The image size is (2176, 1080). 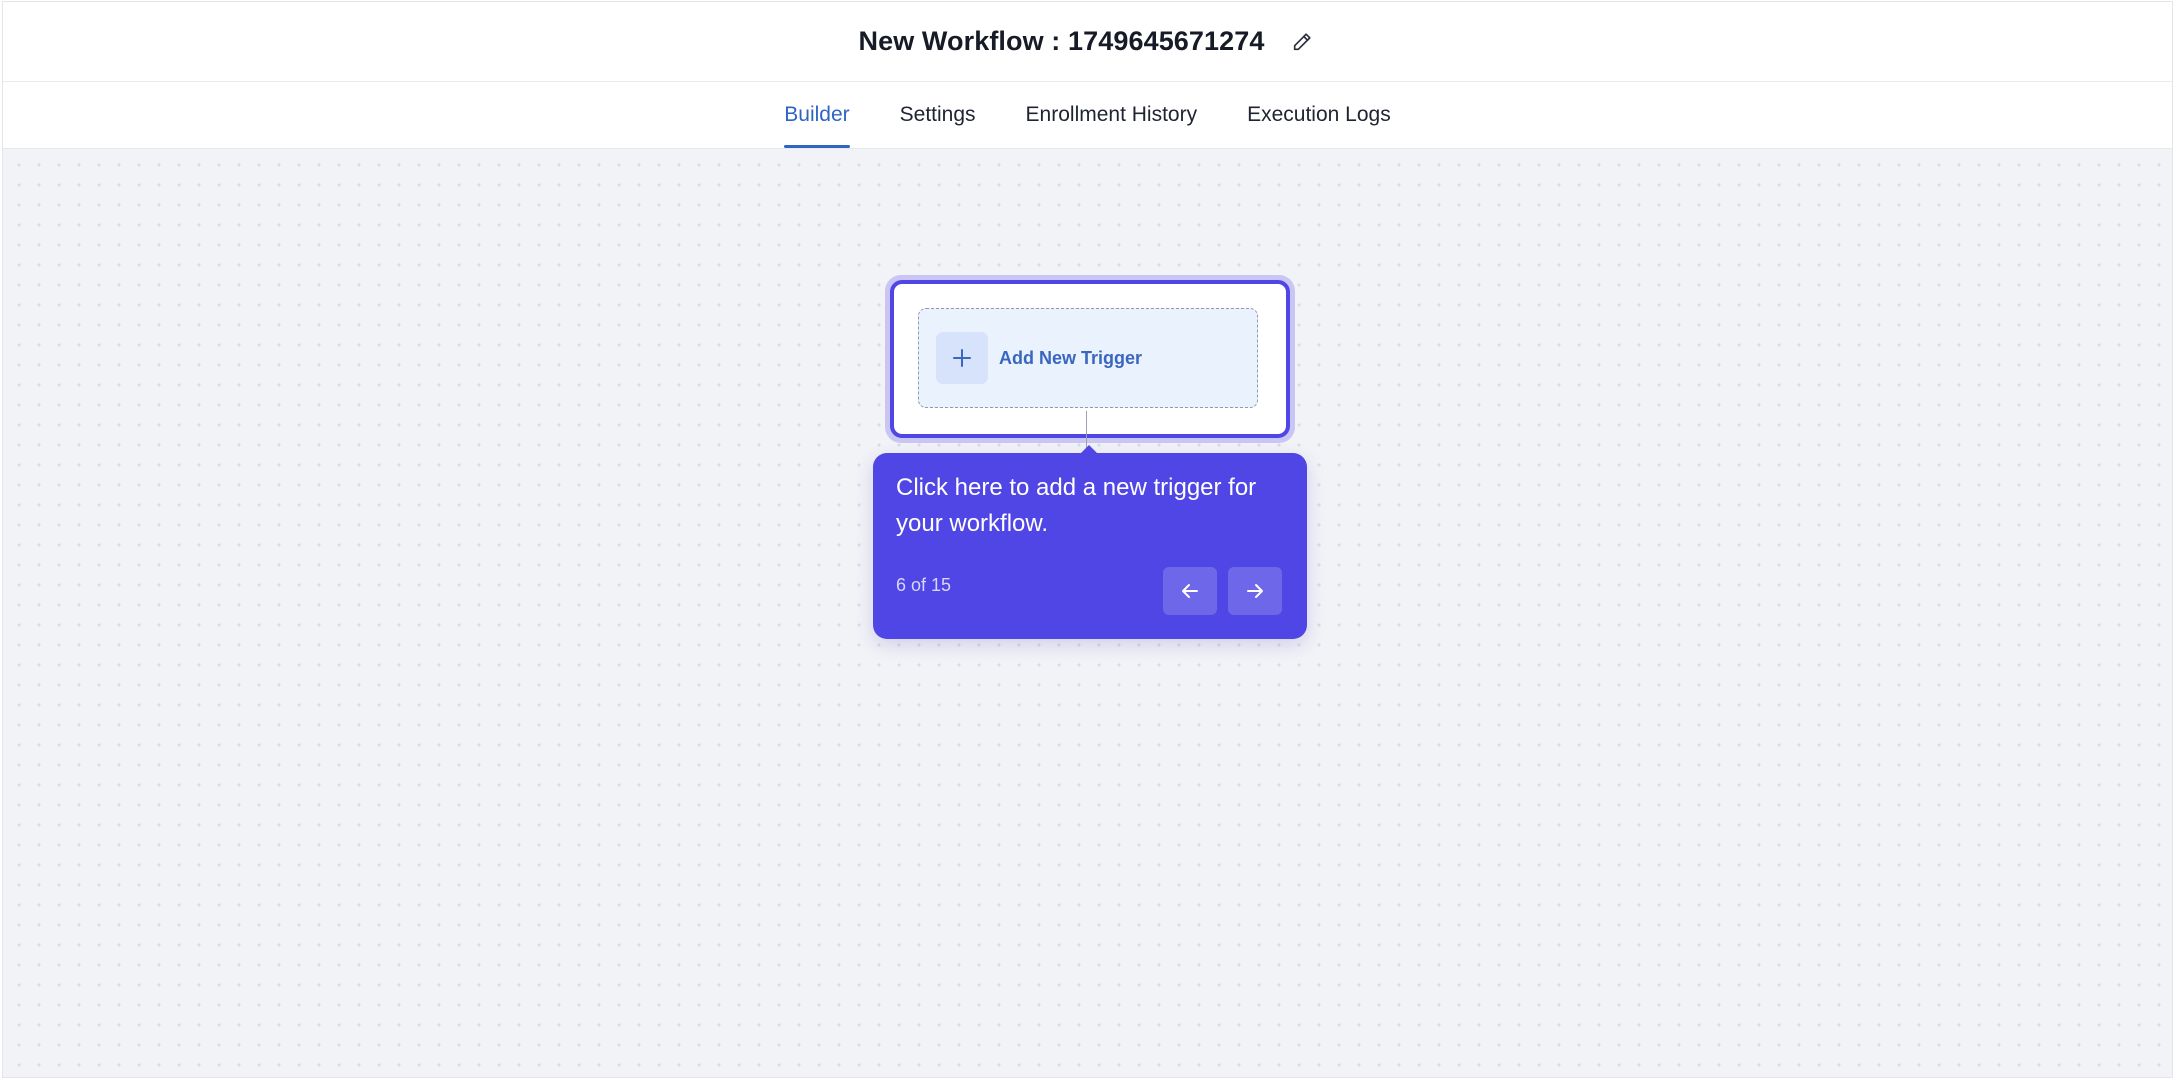 I want to click on add-trigger-button: Add New Trigger, so click(x=1088, y=358).